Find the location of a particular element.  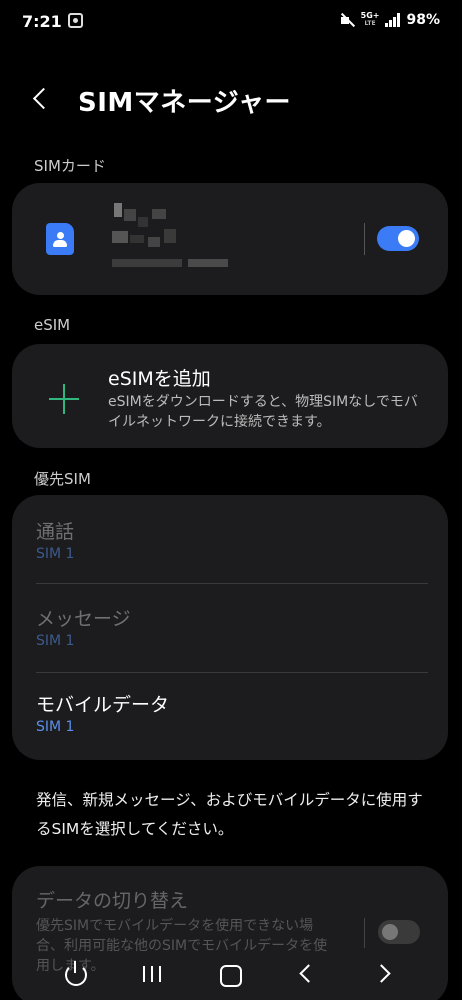

plus-icon is located at coordinates (64, 399).